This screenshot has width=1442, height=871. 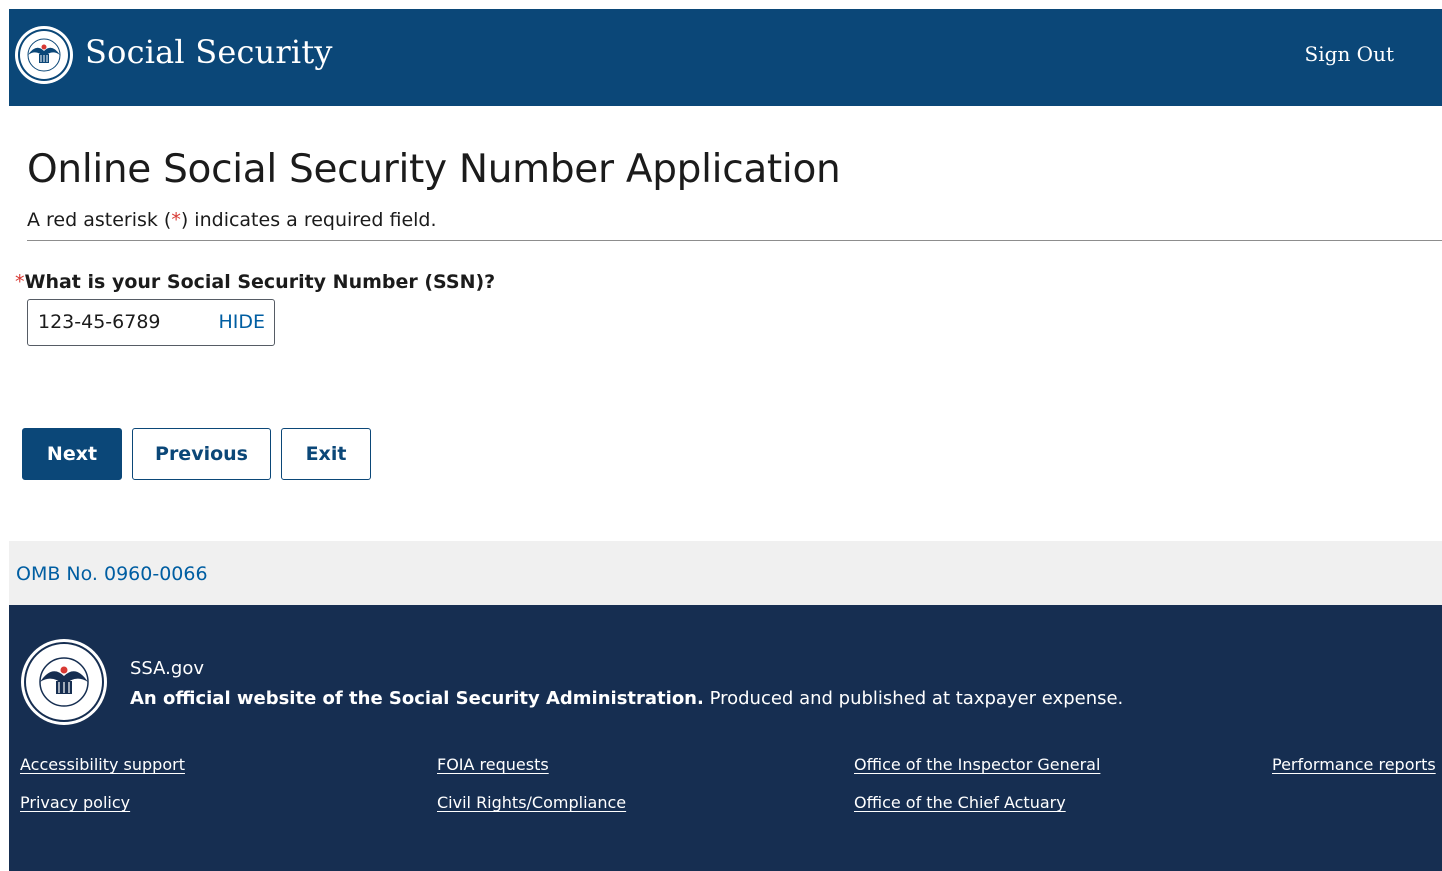 What do you see at coordinates (44, 55) in the screenshot?
I see `ssa-seal-icon` at bounding box center [44, 55].